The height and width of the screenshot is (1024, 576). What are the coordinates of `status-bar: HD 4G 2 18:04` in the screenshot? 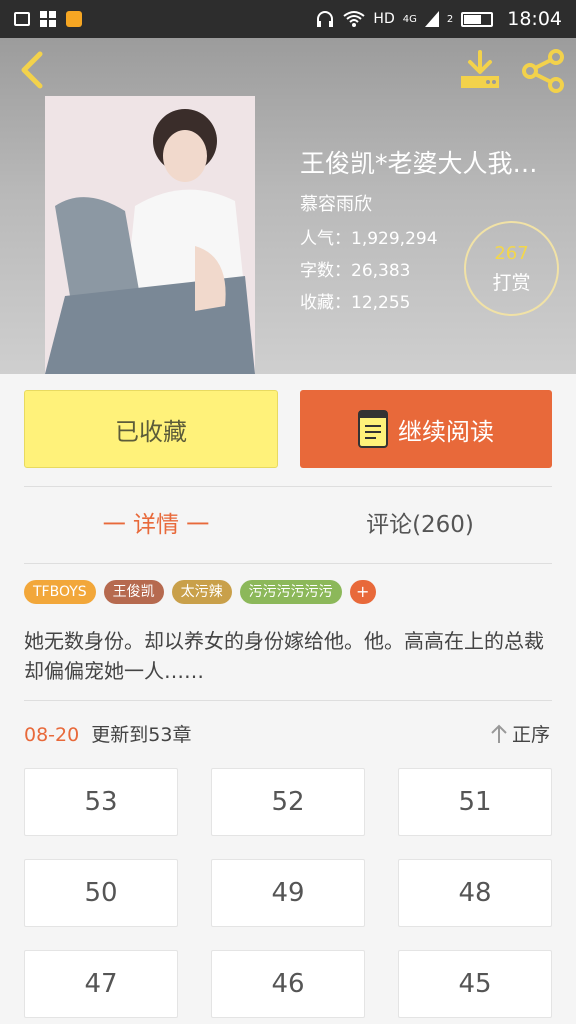 It's located at (288, 19).